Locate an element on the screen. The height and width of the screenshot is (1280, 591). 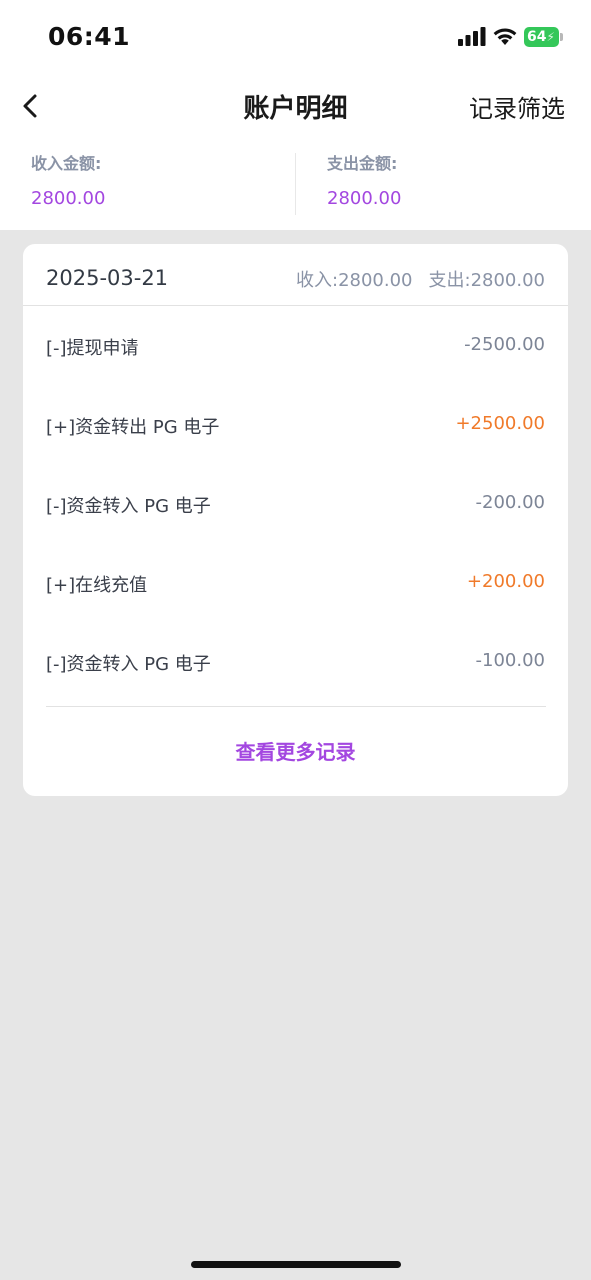
record-row: [+]在线充值 +200.00 is located at coordinates (295, 582).